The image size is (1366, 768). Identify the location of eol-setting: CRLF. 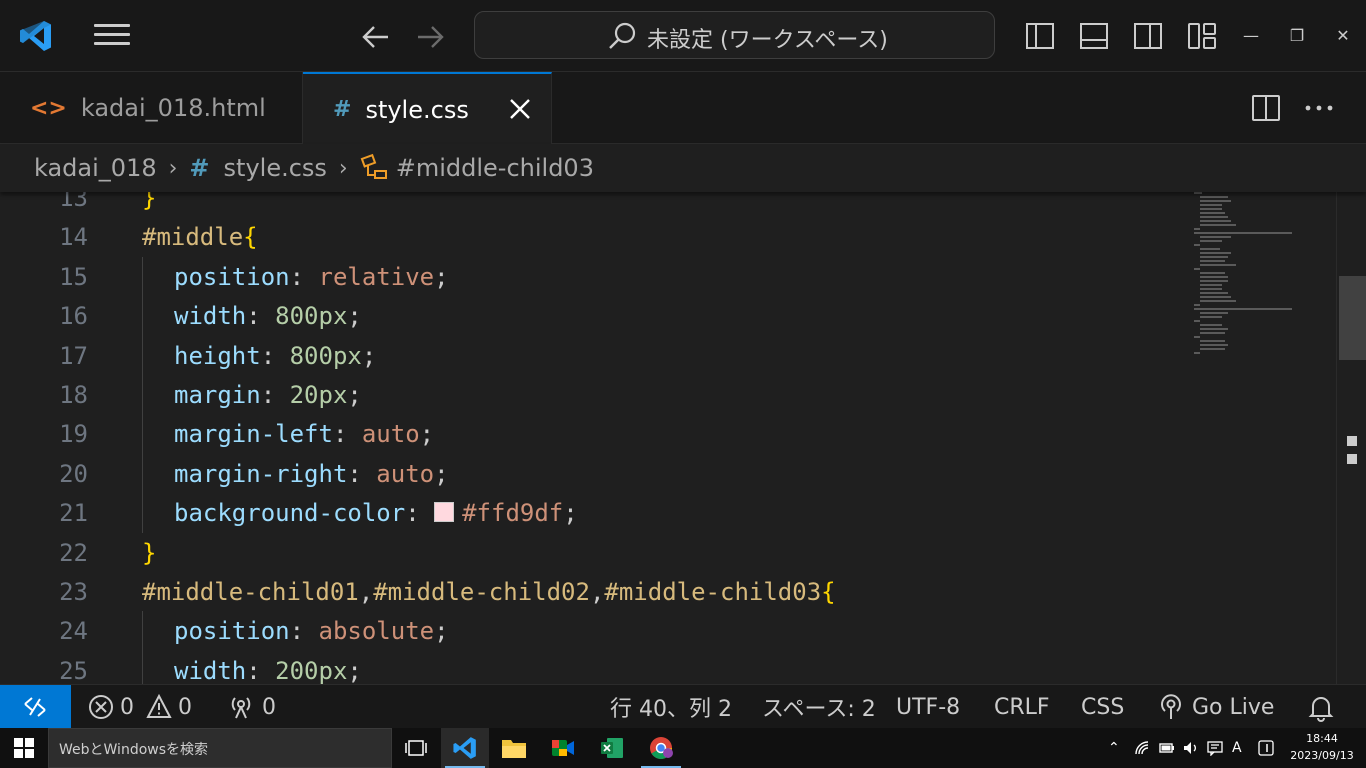
(1022, 707).